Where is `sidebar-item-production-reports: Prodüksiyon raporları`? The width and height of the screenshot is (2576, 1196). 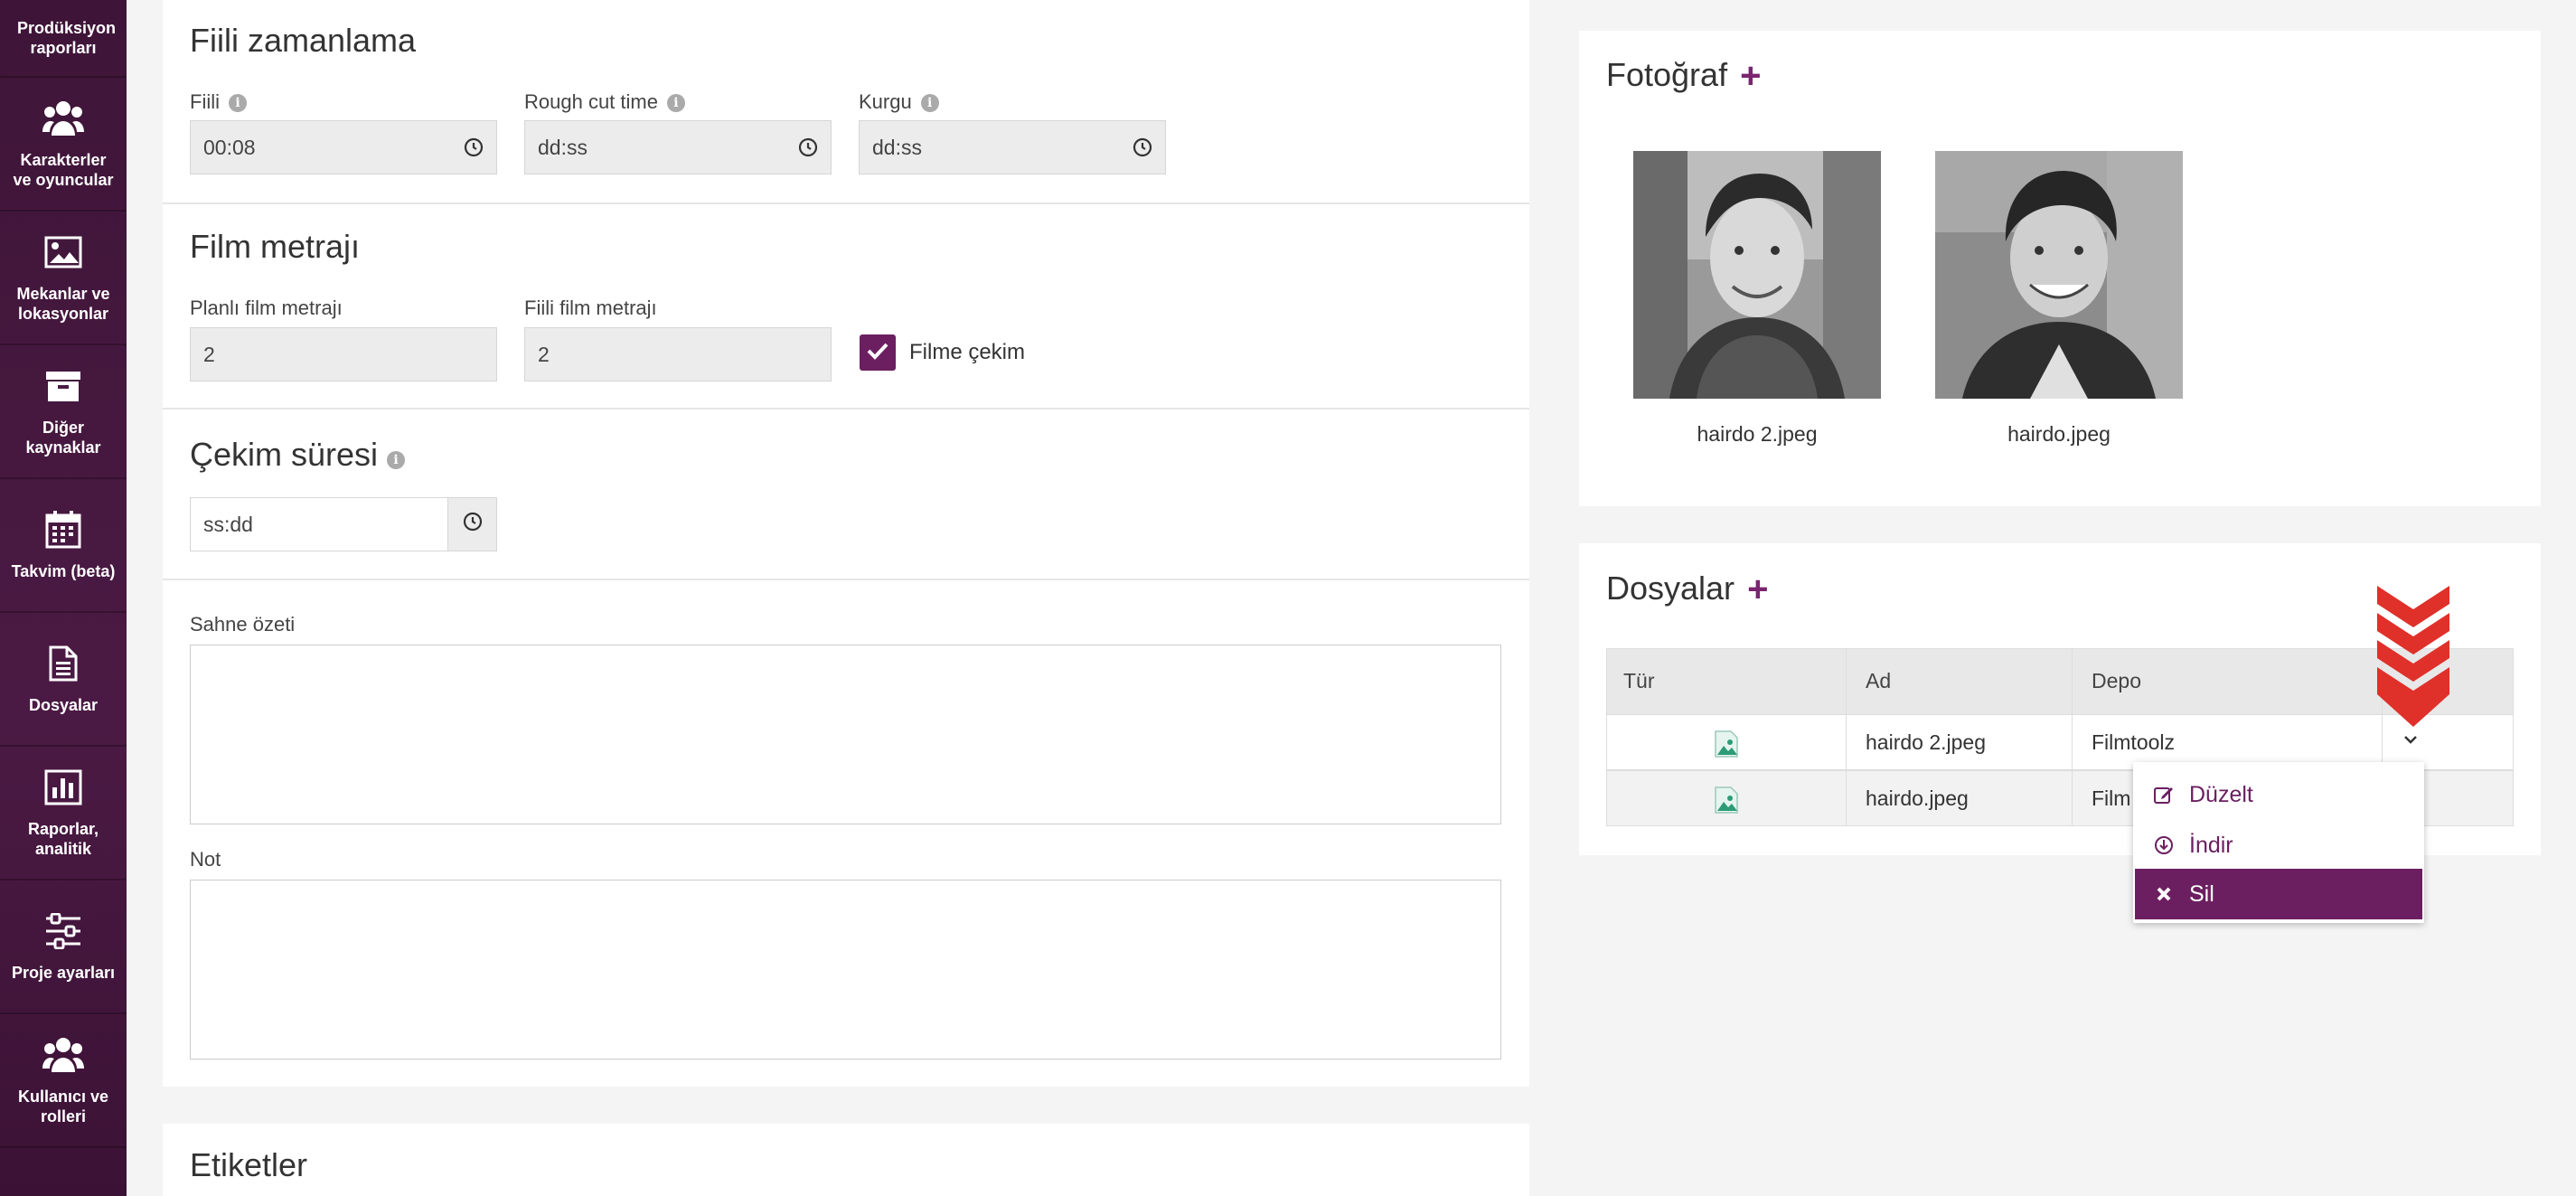
sidebar-item-production-reports: Prodüksiyon raporları is located at coordinates (63, 39).